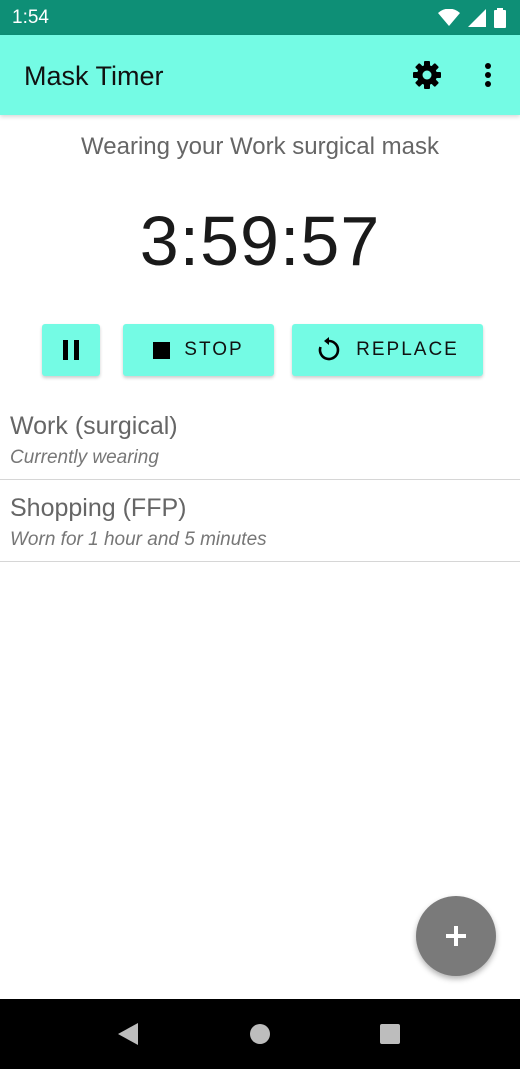  I want to click on pause-button, so click(71, 350).